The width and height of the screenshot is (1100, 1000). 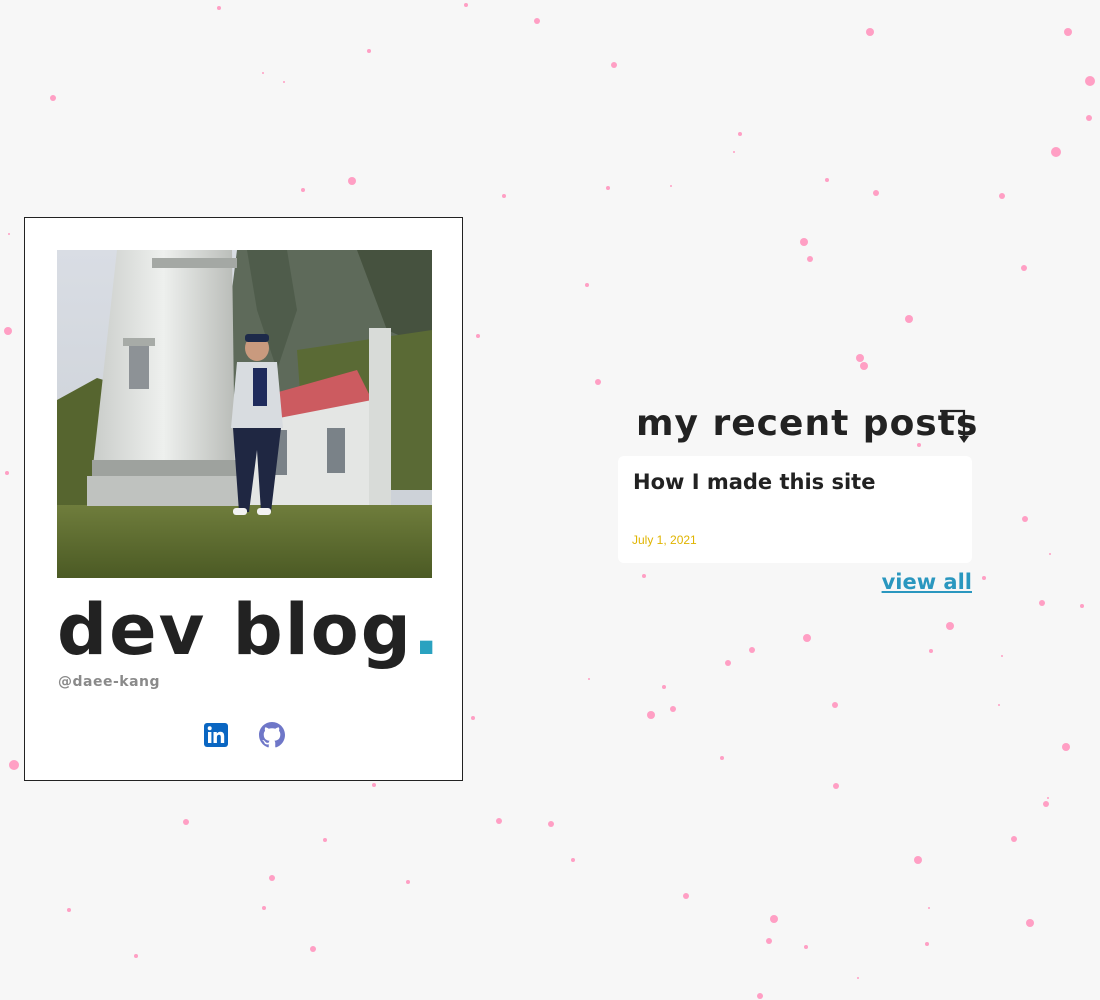 I want to click on post-card: How I made this site July 1, 2021, so click(x=795, y=509).